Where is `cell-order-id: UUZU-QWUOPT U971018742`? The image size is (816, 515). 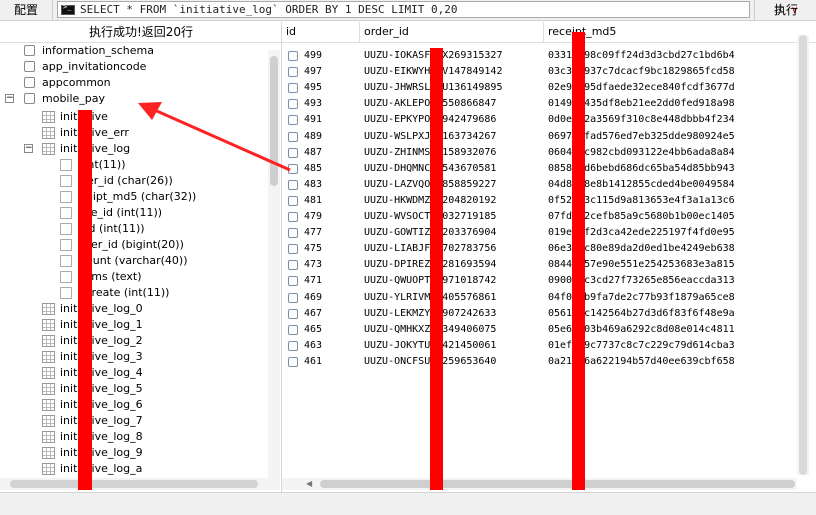
cell-order-id: UUZU-QWUOPT U971018742 is located at coordinates (453, 281).